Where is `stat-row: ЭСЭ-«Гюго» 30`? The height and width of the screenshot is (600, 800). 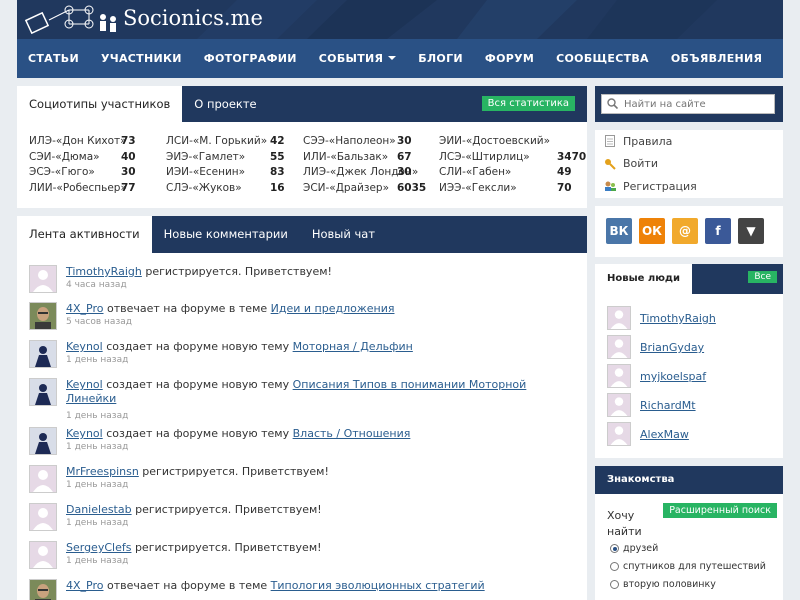
stat-row: ЭСЭ-«Гюго» 30 is located at coordinates (82, 174).